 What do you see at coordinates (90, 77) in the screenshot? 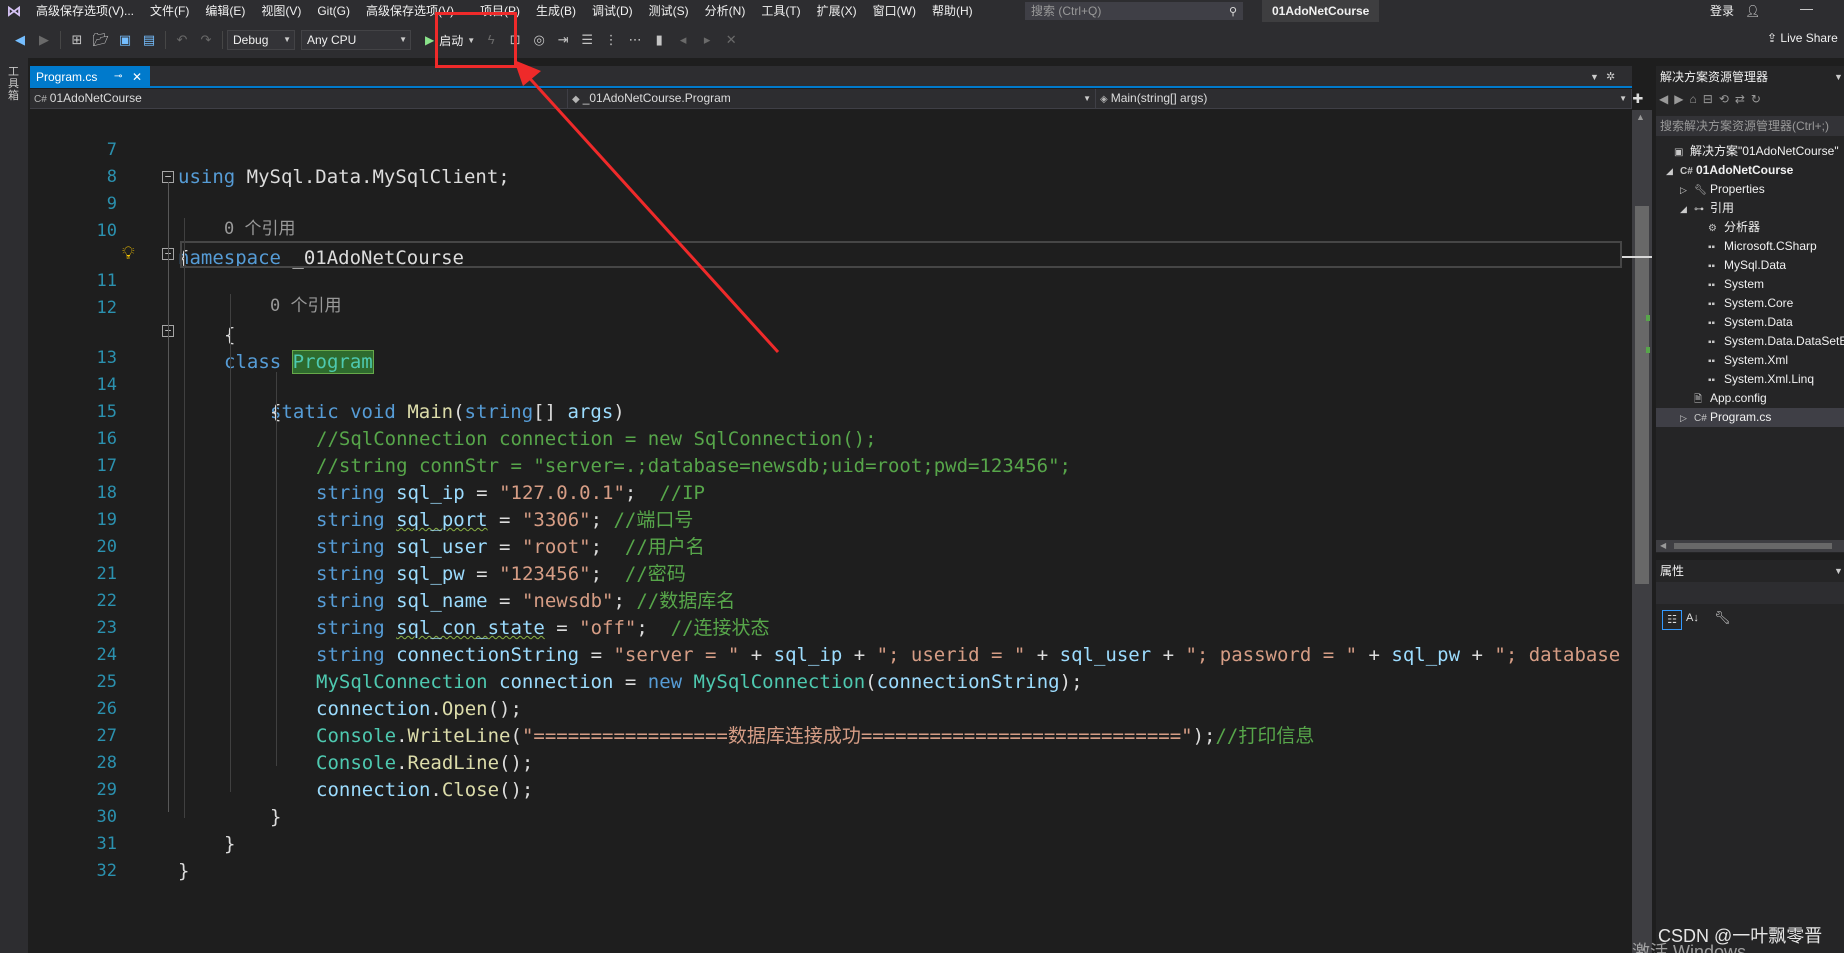
I see `tab-program-cs: Program.cs ⊸ ✕` at bounding box center [90, 77].